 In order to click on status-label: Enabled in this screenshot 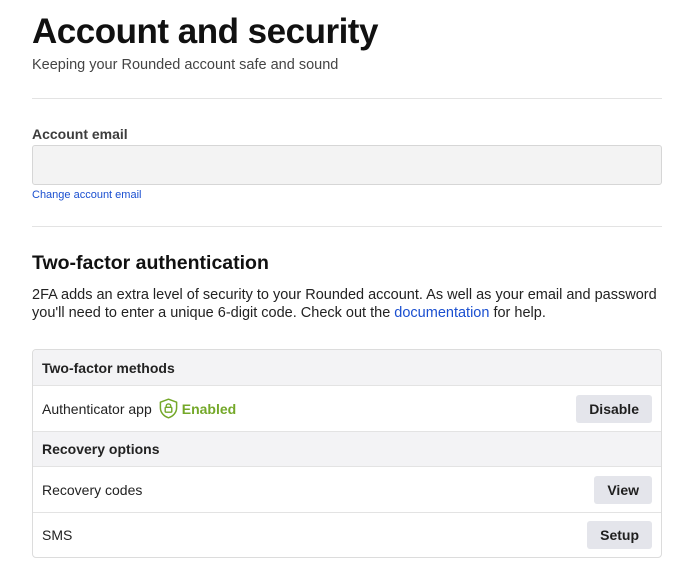, I will do `click(209, 408)`.